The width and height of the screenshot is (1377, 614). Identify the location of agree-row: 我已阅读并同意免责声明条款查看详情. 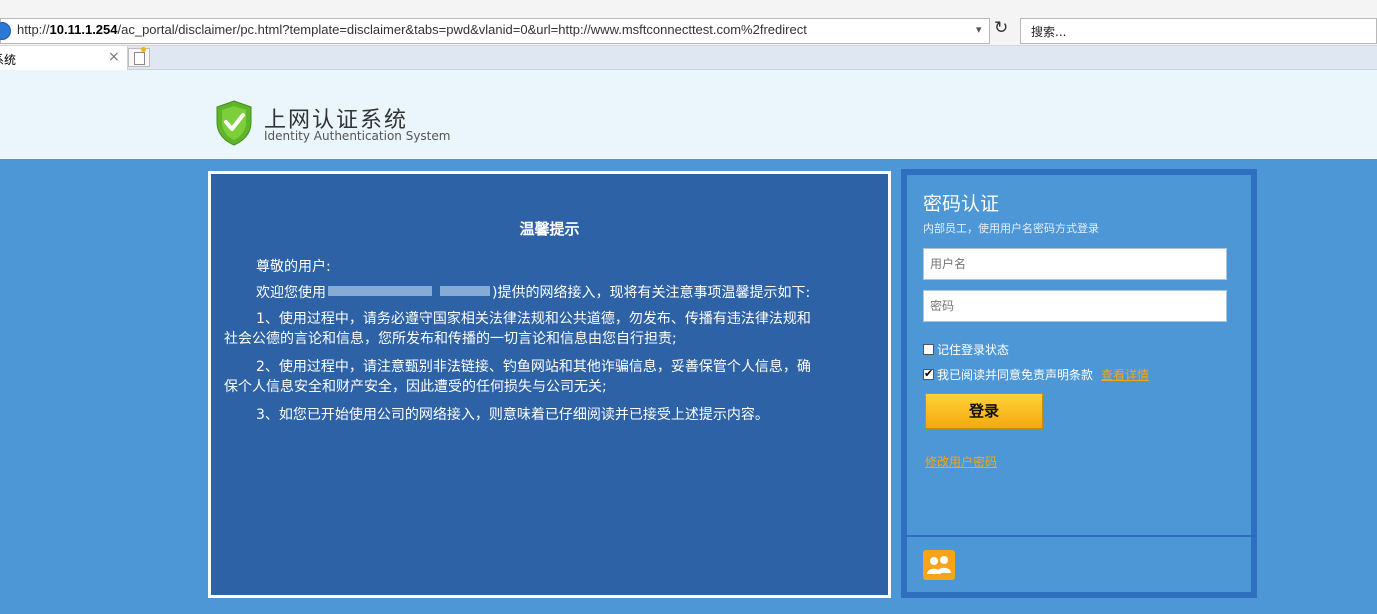
(1036, 374).